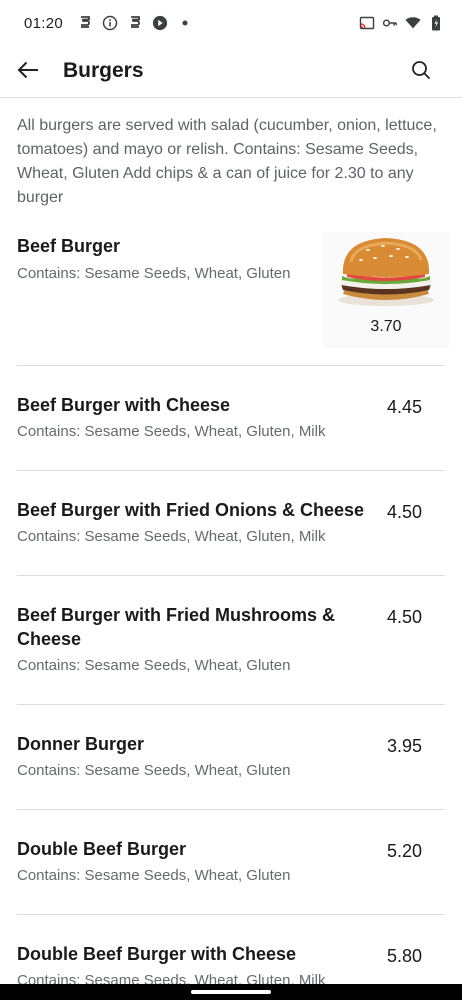  I want to click on item-name: Beef Burger with Cheese, so click(124, 405).